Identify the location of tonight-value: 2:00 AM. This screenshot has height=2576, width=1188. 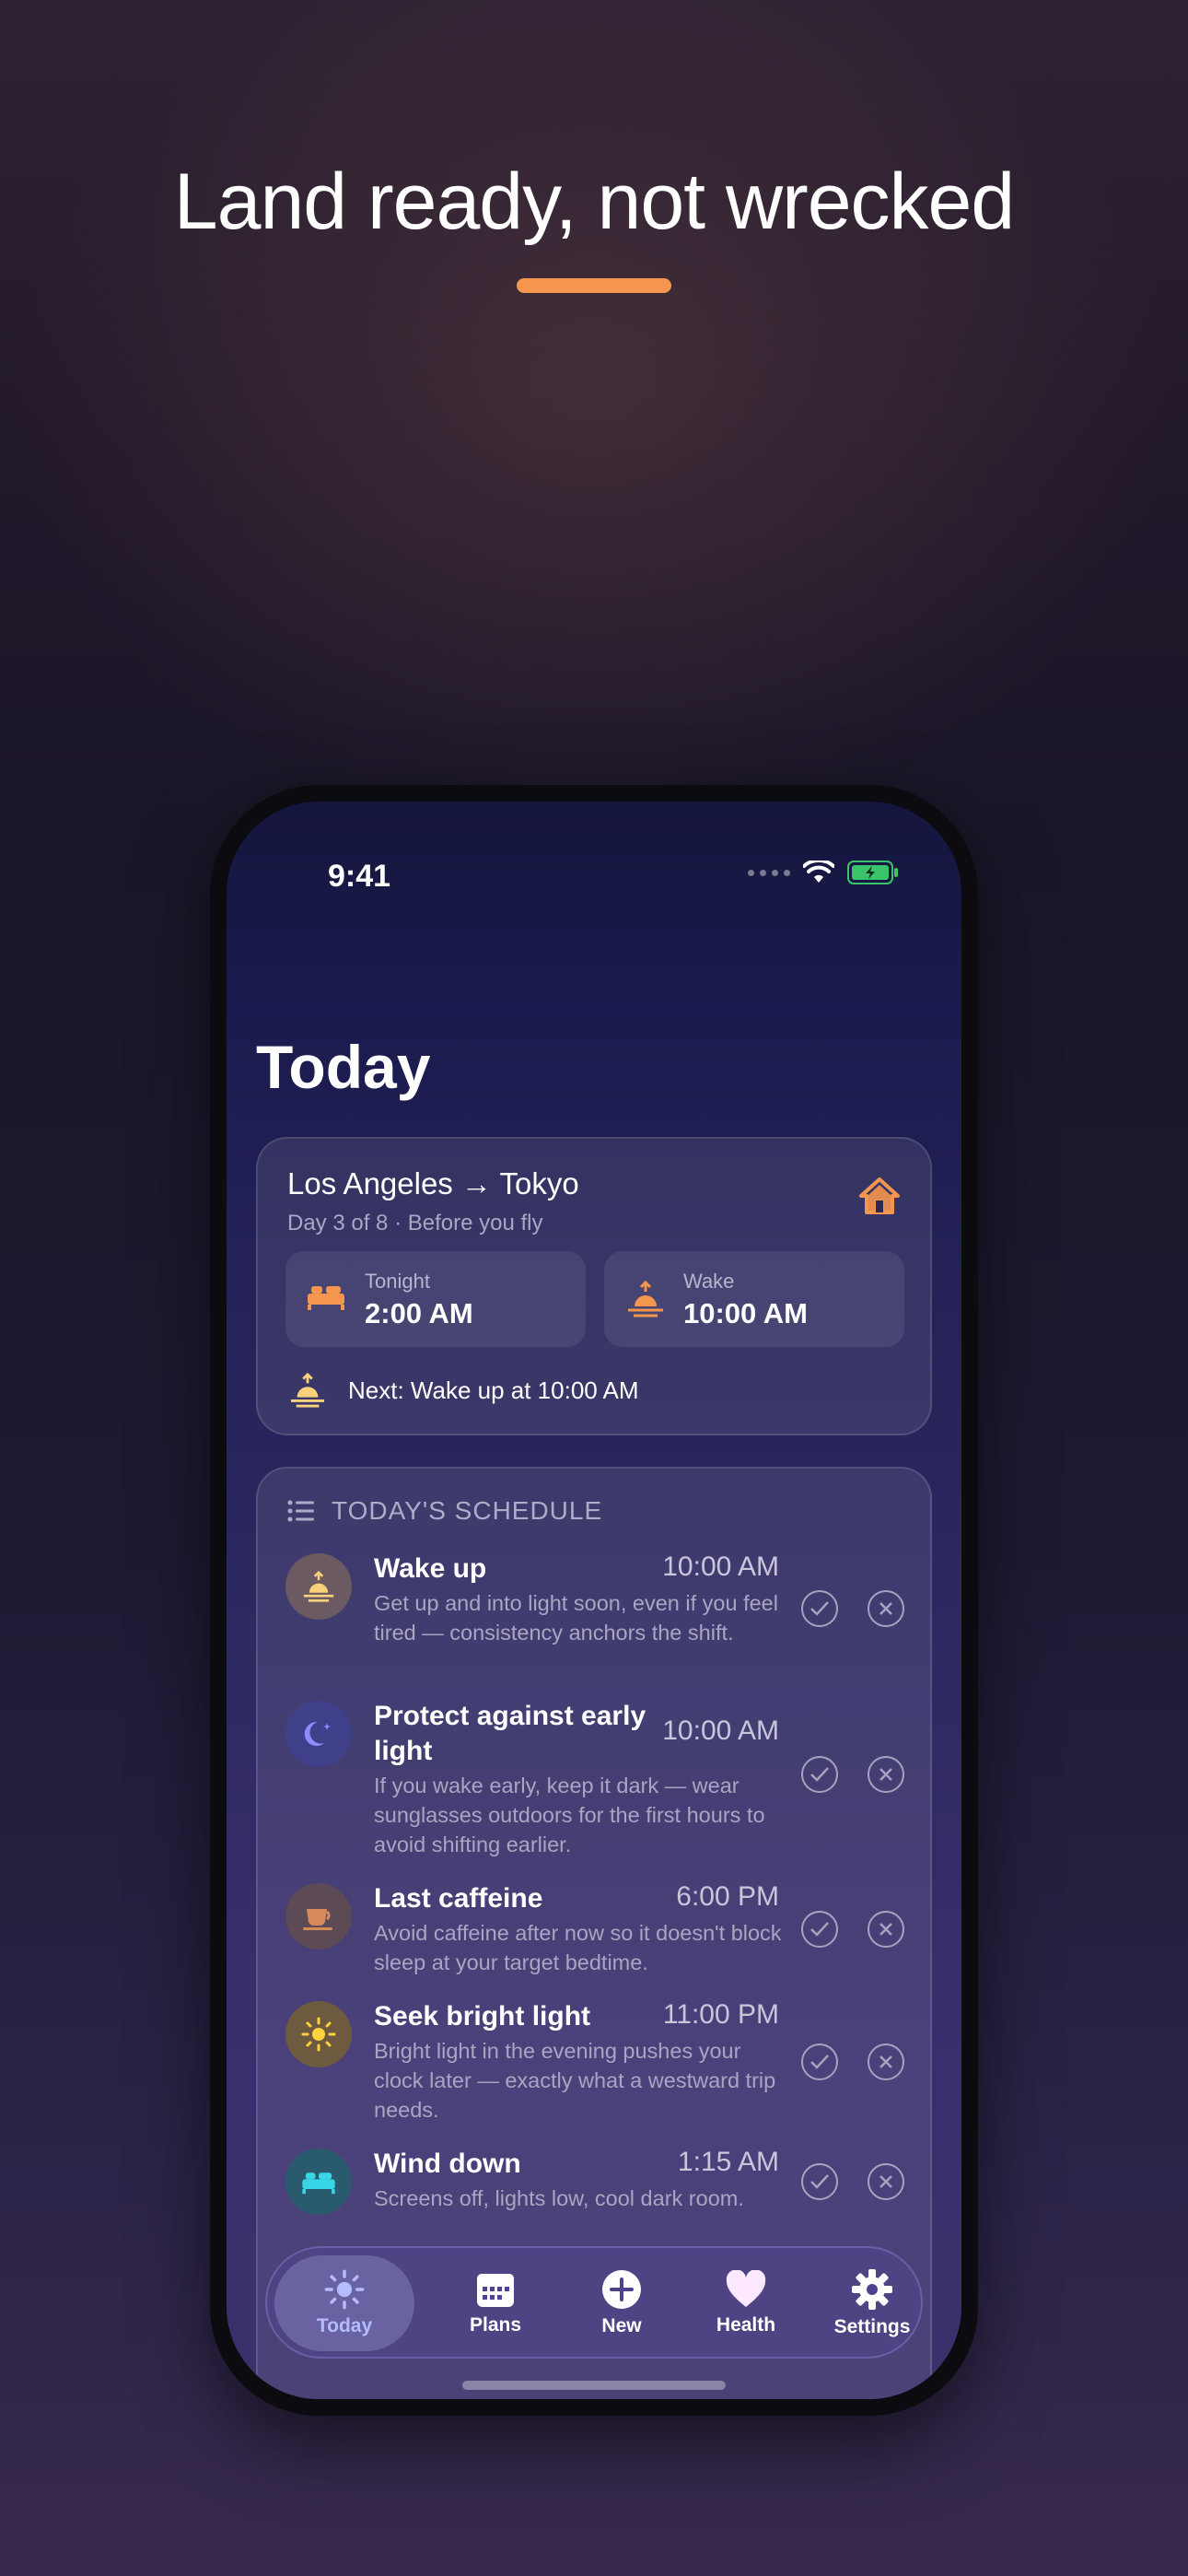
(419, 1313).